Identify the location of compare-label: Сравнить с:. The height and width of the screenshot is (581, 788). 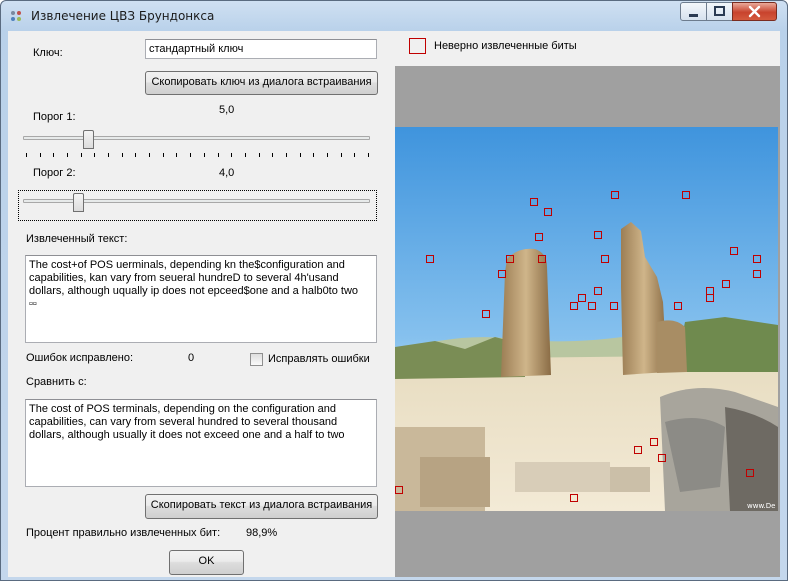
(56, 382).